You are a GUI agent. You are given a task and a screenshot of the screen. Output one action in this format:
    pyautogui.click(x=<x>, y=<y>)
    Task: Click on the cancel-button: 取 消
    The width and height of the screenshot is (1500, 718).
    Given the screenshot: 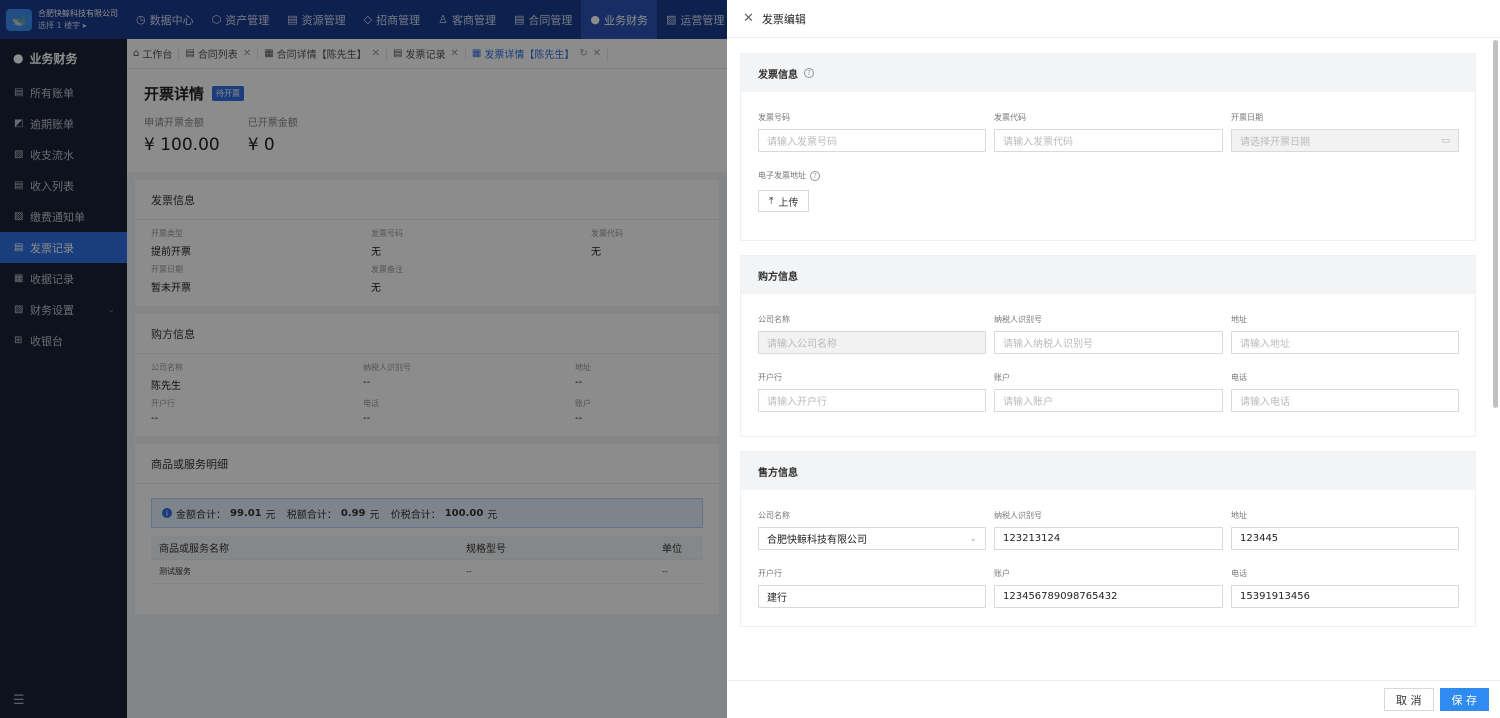 What is the action you would take?
    pyautogui.click(x=1409, y=699)
    